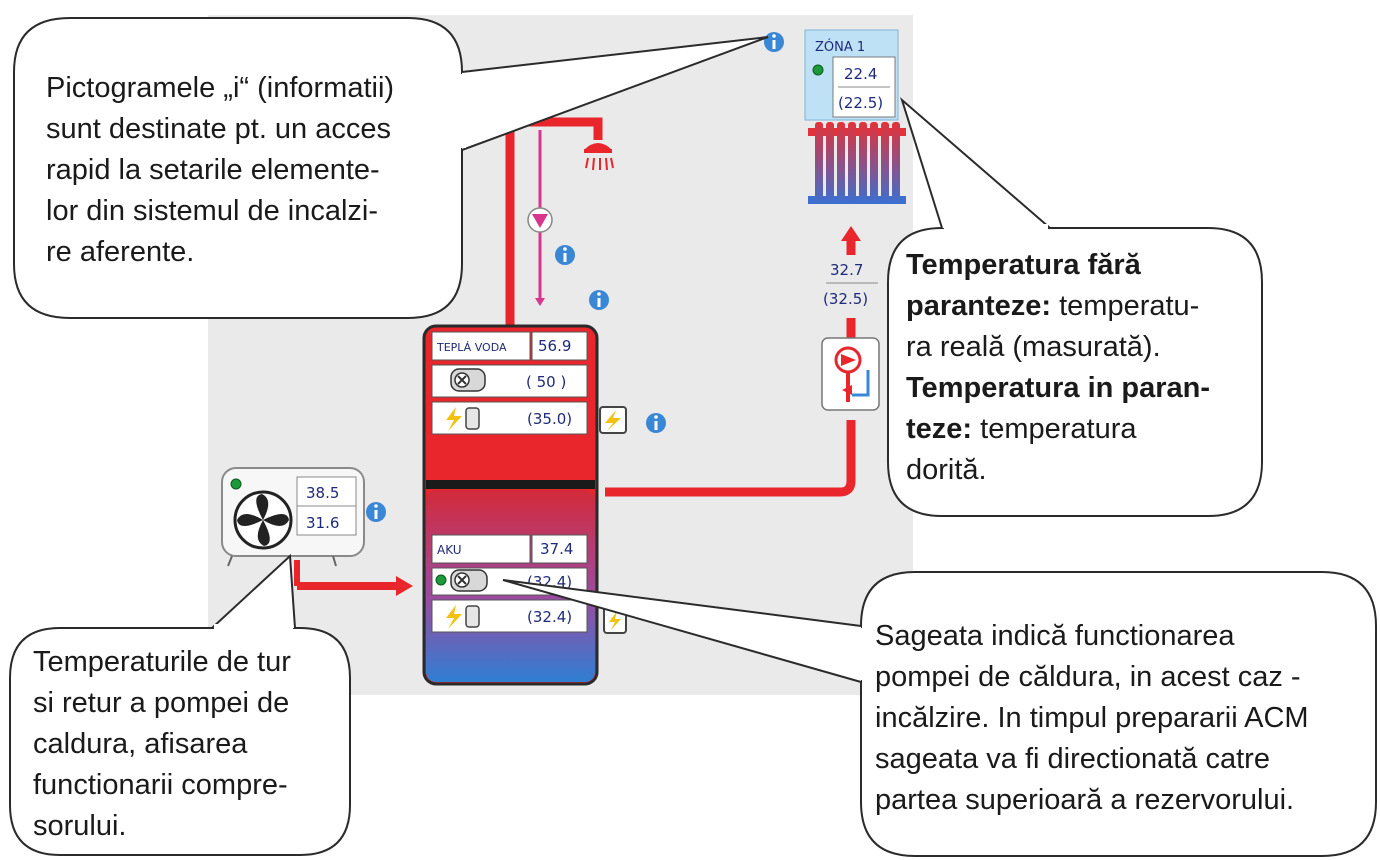 Image resolution: width=1380 pixels, height=860 pixels. I want to click on callout-line: partea superioară a rezervorului., so click(1085, 800).